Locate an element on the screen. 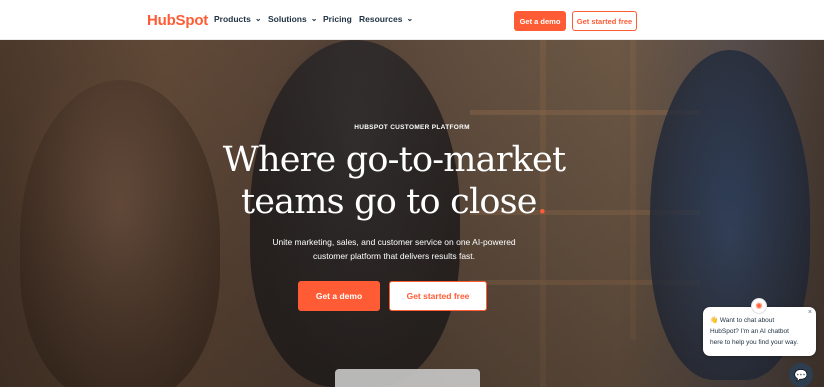 This screenshot has height=387, width=824. close-icon: × is located at coordinates (810, 312).